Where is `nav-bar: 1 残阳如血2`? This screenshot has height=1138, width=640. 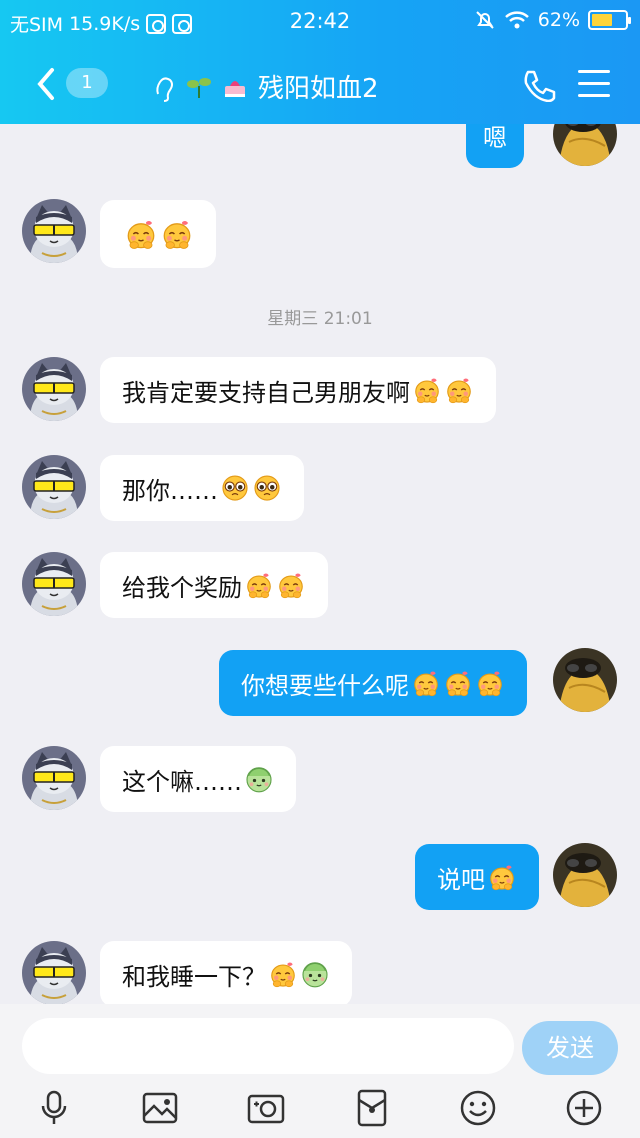 nav-bar: 1 残阳如血2 is located at coordinates (320, 84).